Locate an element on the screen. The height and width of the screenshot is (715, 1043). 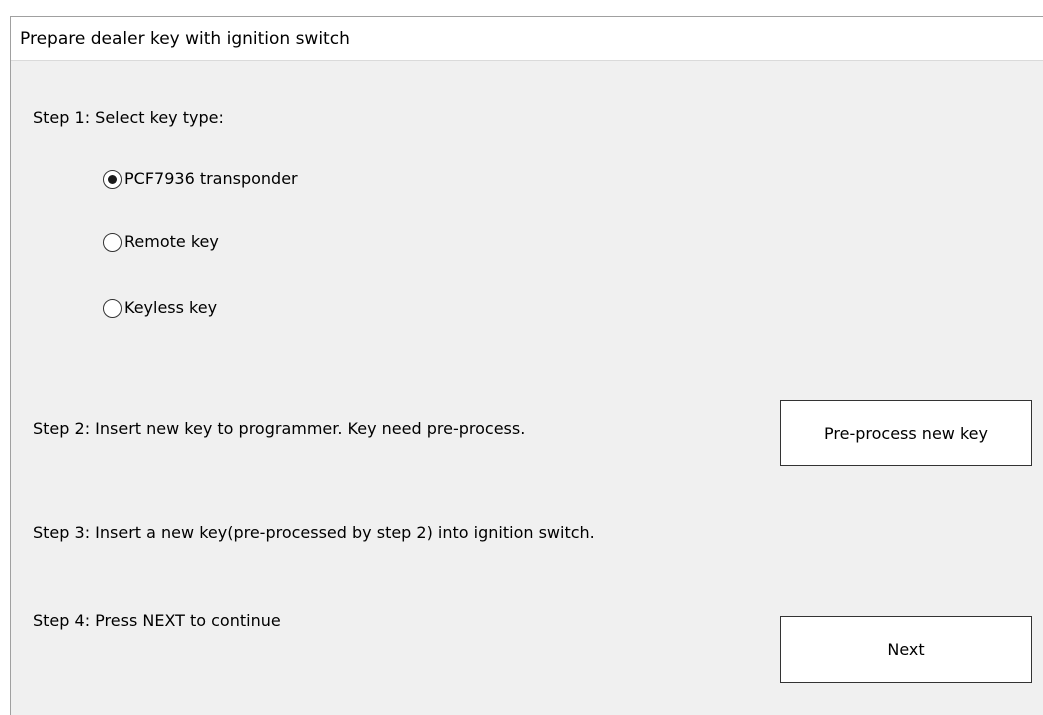
dialog-title-bar: Prepare dealer key with ignition switch is located at coordinates (527, 39).